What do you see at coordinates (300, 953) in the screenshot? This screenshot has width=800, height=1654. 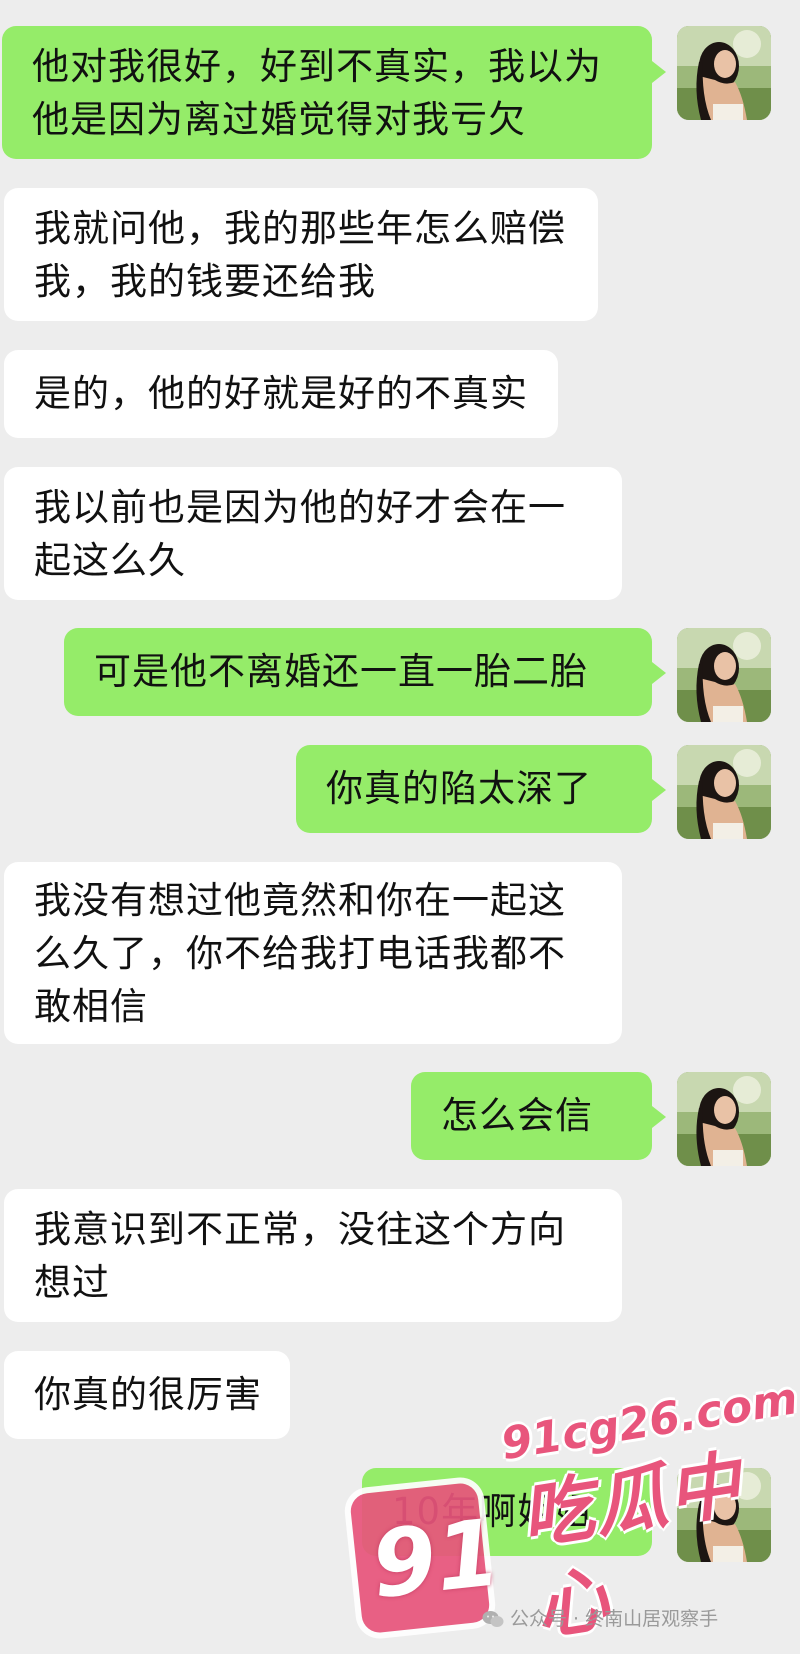 I see `message-text: 我没有想过他竟然和你在一起这么久了，你不给我打电话我都不敢相信` at bounding box center [300, 953].